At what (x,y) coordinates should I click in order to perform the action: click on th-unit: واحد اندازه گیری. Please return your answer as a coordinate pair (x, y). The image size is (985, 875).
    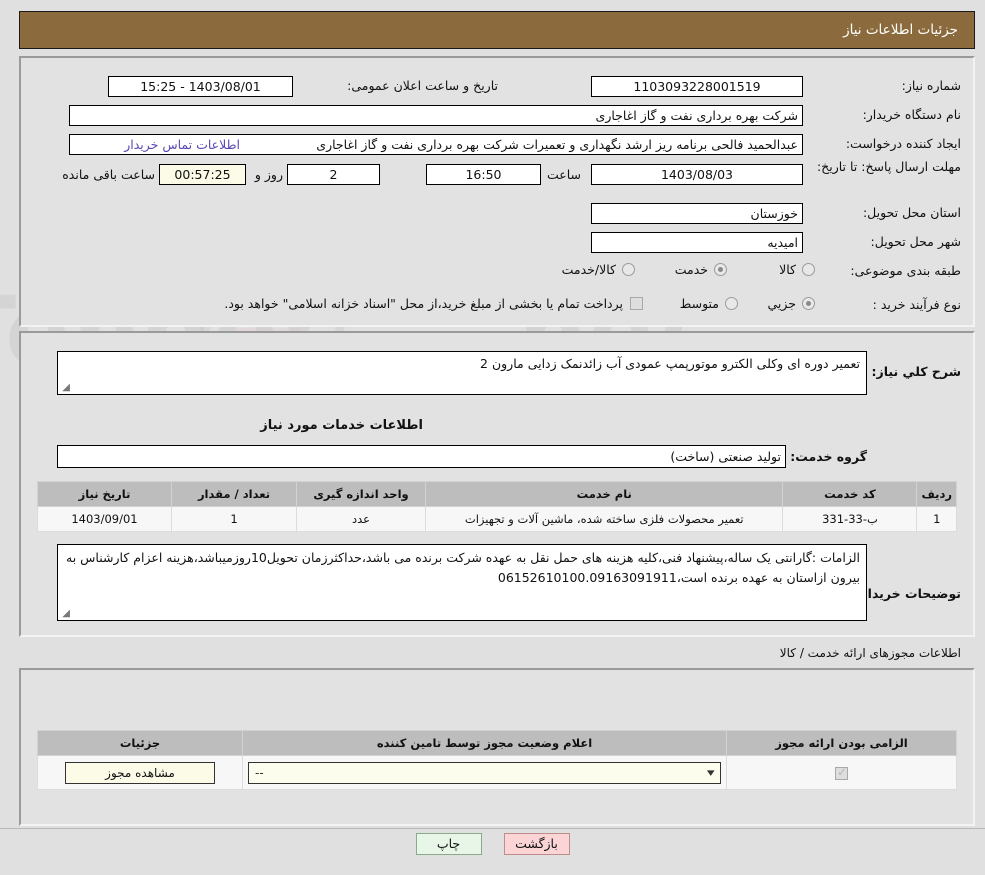
    Looking at the image, I should click on (361, 494).